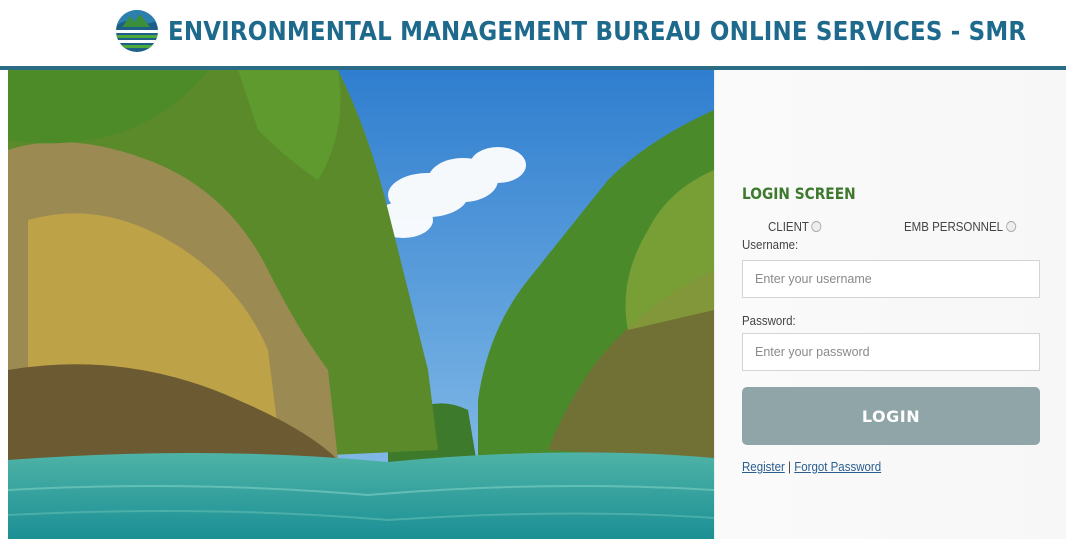 This screenshot has height=539, width=1066. Describe the element at coordinates (837, 467) in the screenshot. I see `forgot-password-link: Forgot Password` at that location.